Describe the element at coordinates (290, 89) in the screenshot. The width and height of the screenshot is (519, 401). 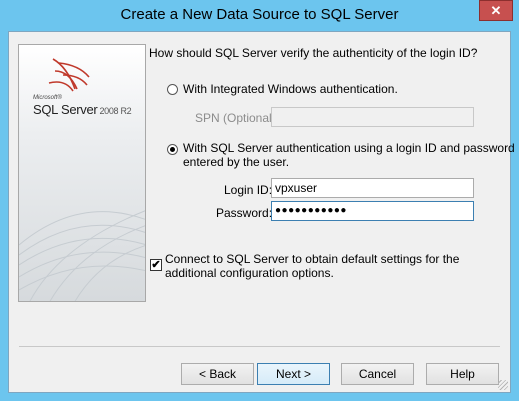
I see `windows-auth-label: With Integrated Windows authentication.` at that location.